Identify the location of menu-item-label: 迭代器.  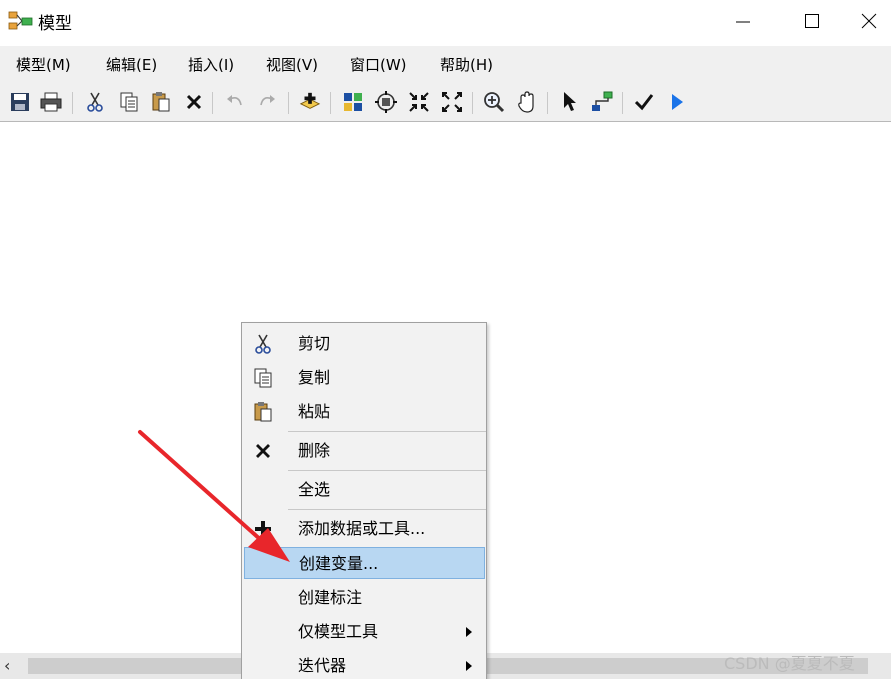
(322, 665).